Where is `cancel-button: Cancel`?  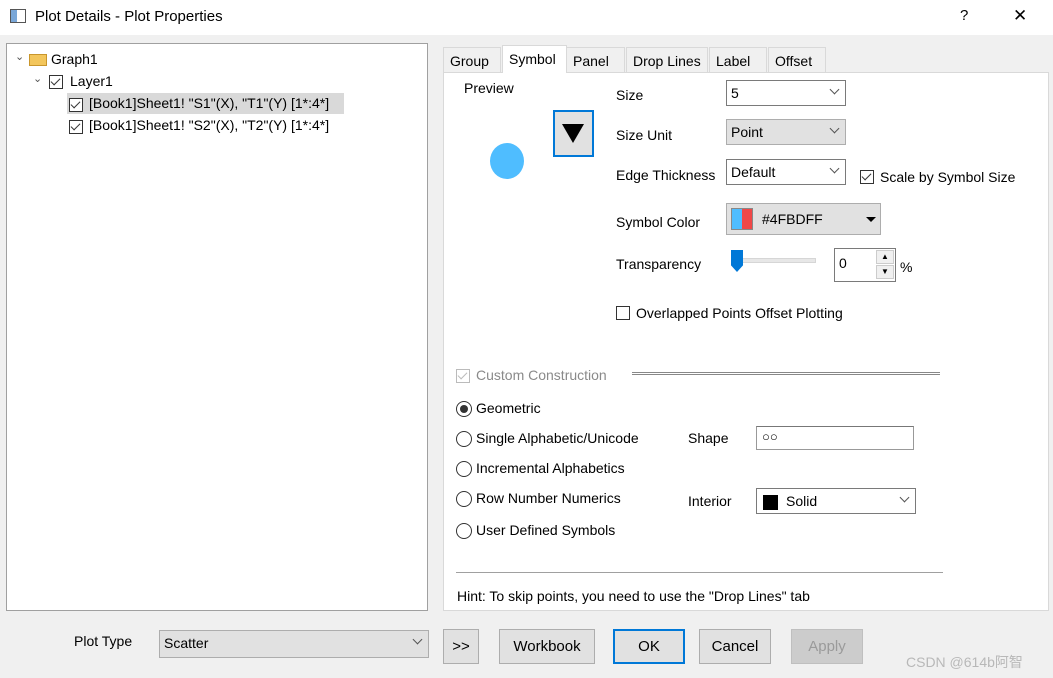 cancel-button: Cancel is located at coordinates (735, 646).